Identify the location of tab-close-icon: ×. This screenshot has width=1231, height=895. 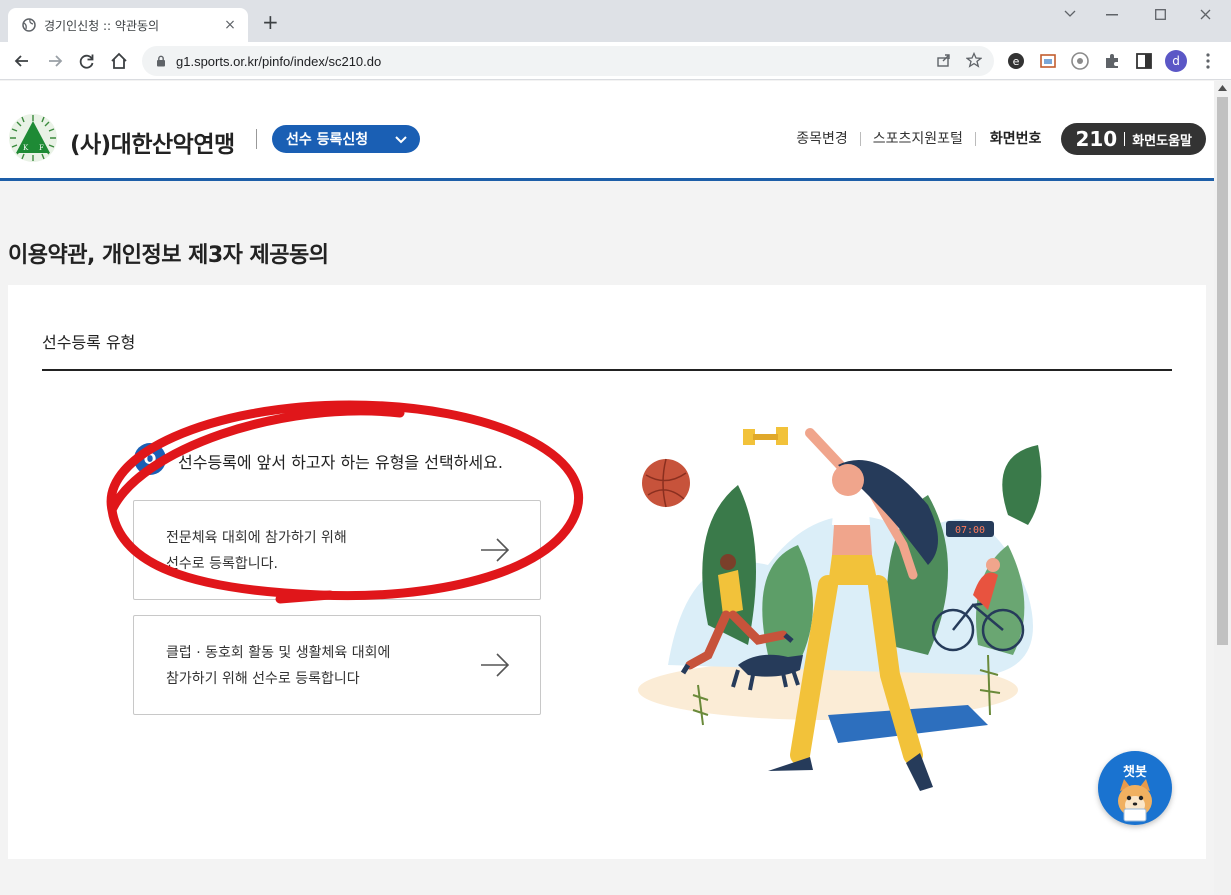
(230, 25).